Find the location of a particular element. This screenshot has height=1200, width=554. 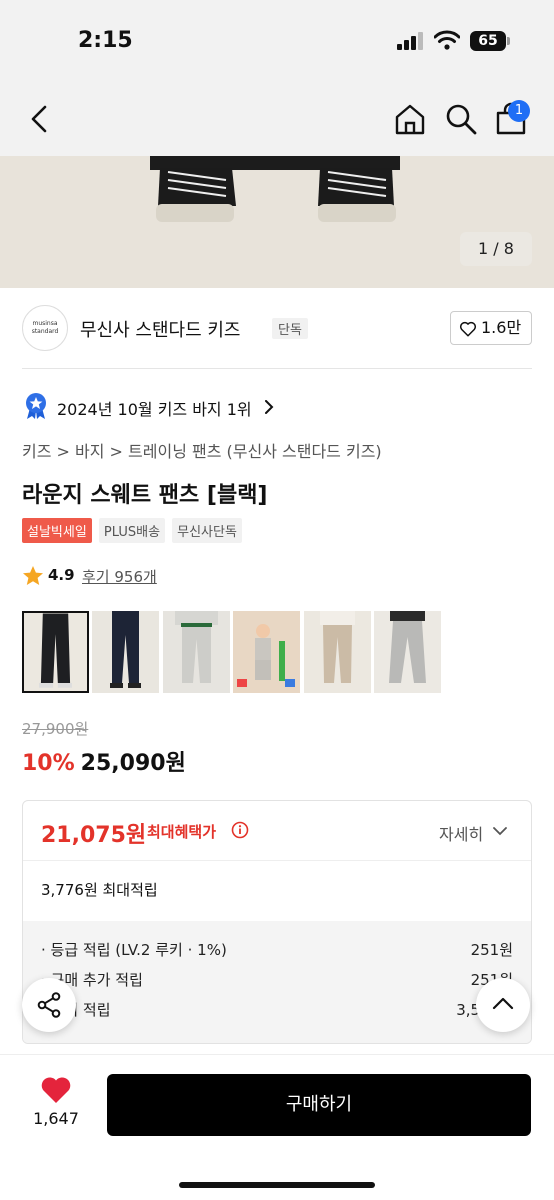

thumbnail-black is located at coordinates (55, 652).